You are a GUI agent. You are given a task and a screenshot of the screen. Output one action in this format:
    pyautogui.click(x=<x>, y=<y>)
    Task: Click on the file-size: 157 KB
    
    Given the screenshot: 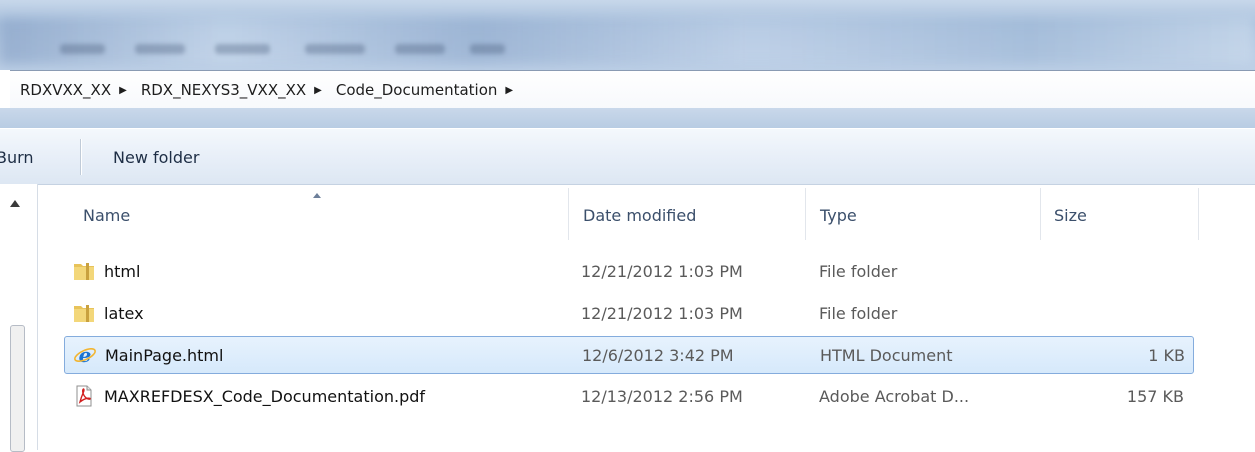 What is the action you would take?
    pyautogui.click(x=1155, y=396)
    